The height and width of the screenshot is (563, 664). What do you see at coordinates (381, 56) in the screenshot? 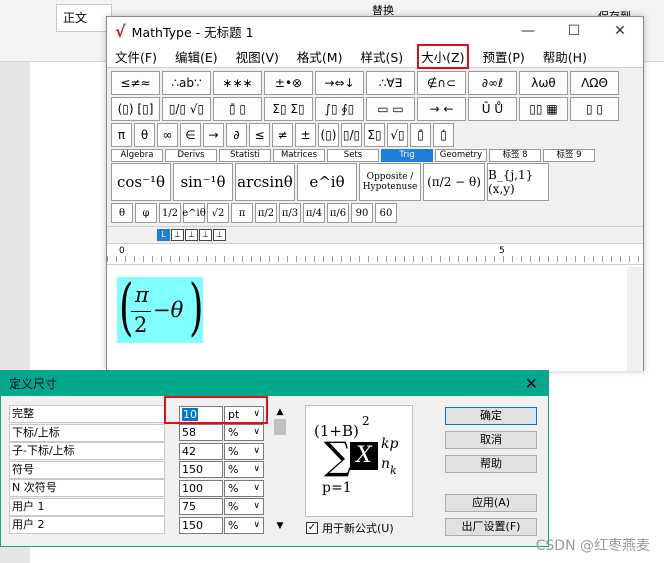
I see `menu-style: 样式(S)` at bounding box center [381, 56].